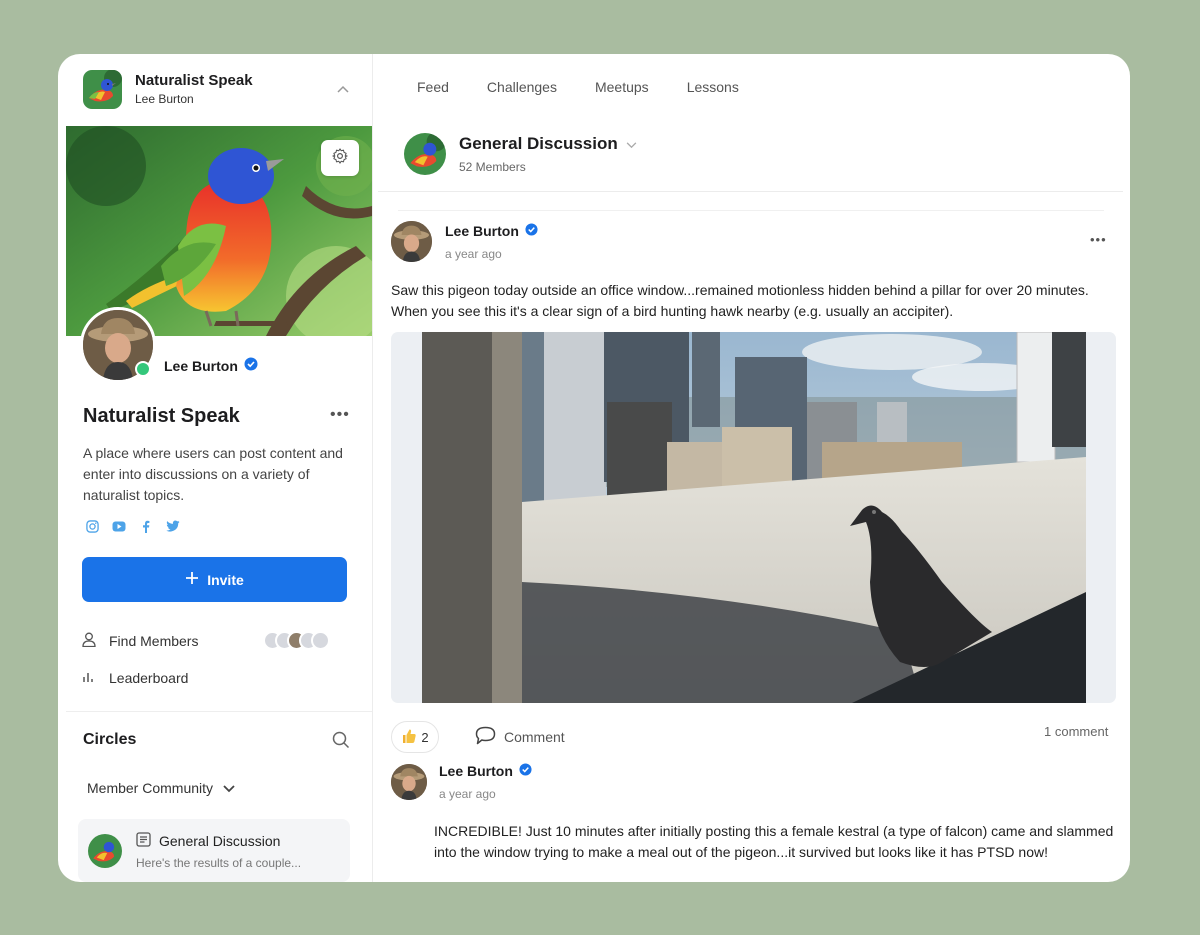  I want to click on bar-chart-icon, so click(89, 678).